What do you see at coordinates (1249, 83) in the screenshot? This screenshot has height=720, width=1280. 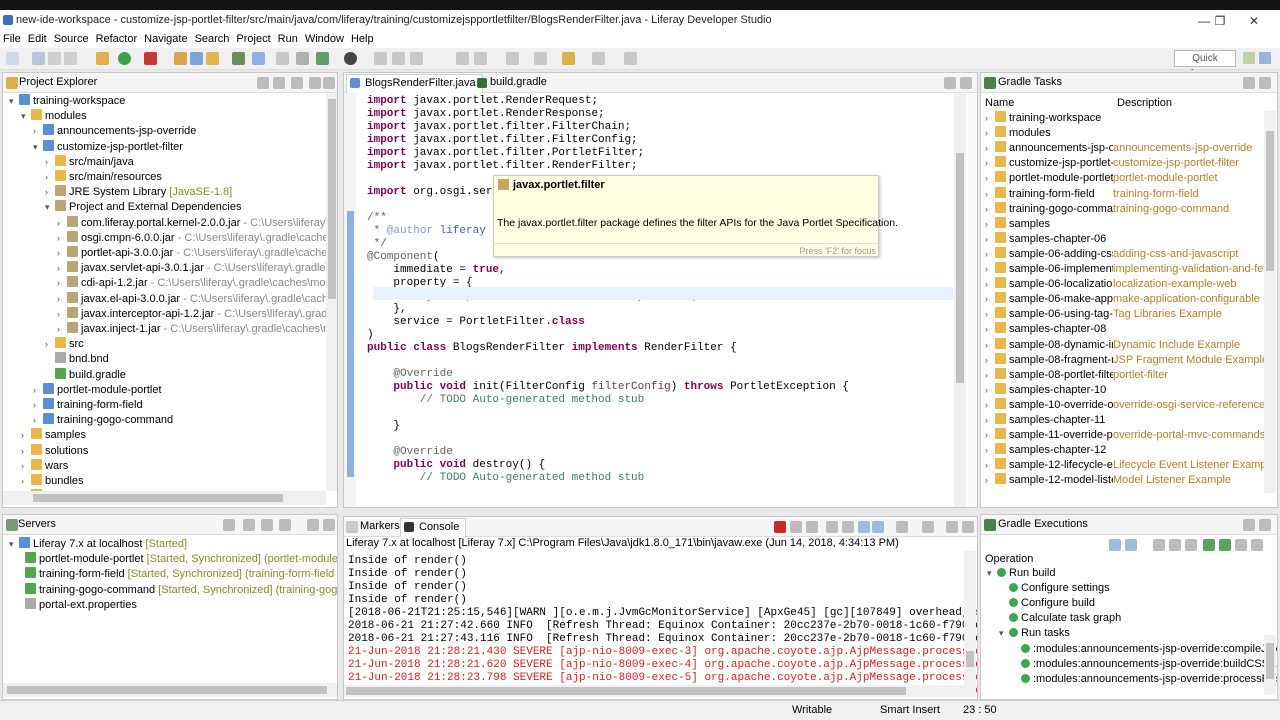 I see `gradle-minimize-icon` at bounding box center [1249, 83].